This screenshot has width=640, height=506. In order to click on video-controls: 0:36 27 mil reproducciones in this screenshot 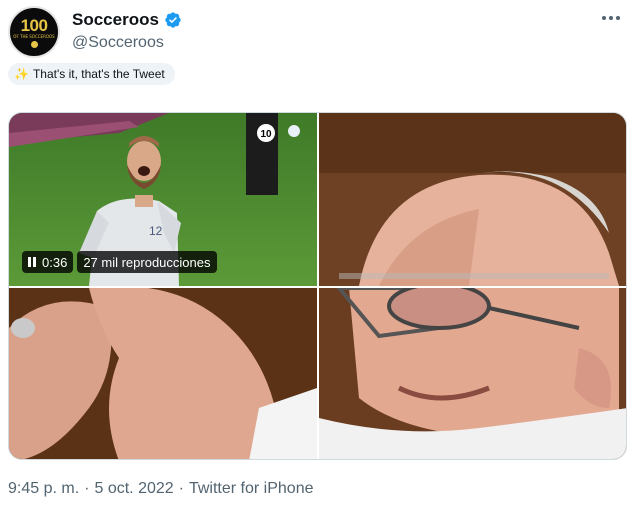, I will do `click(119, 262)`.